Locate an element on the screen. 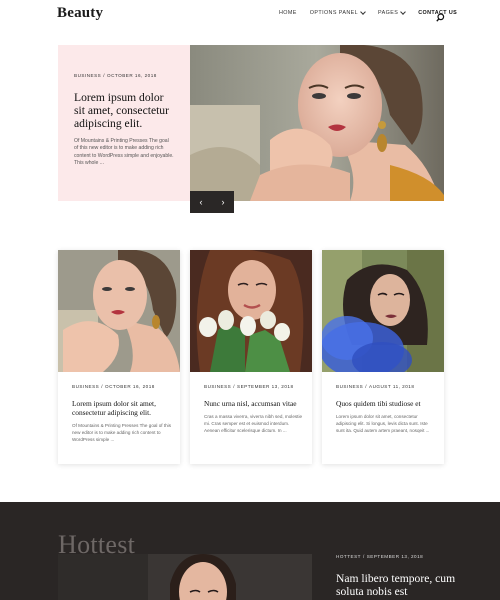  post-card-meta: BUSINESS / OCTOBER 16, 2018 is located at coordinates (122, 386).